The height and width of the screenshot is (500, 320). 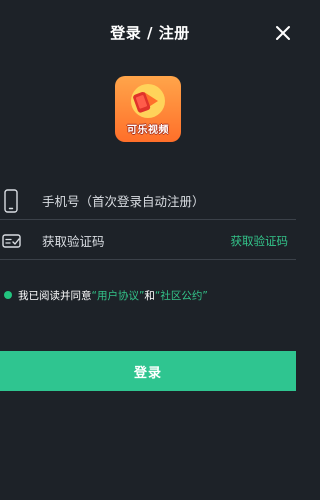 I want to click on verify-code-icon, so click(x=11, y=241).